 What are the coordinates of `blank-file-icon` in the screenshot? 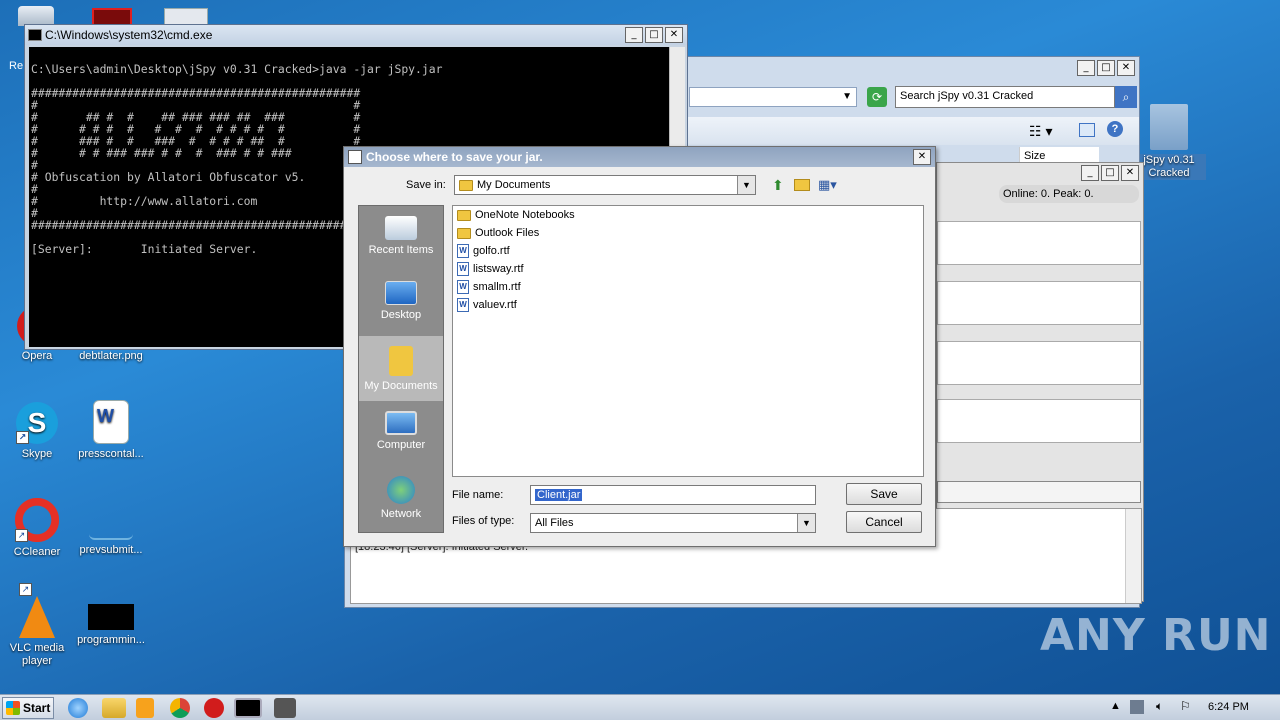 It's located at (111, 520).